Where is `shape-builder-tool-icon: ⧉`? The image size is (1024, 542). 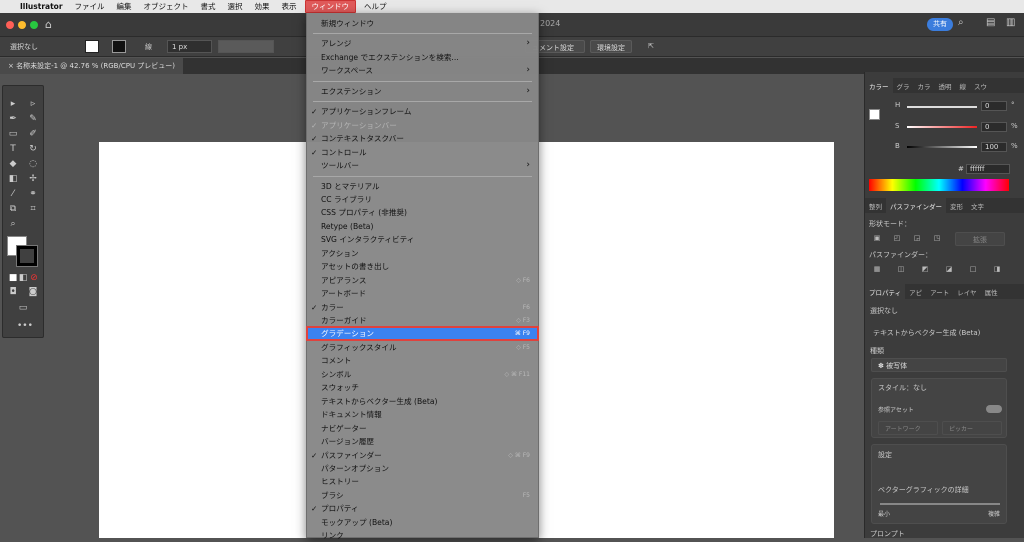
shape-builder-tool-icon: ⧉ is located at coordinates (13, 209).